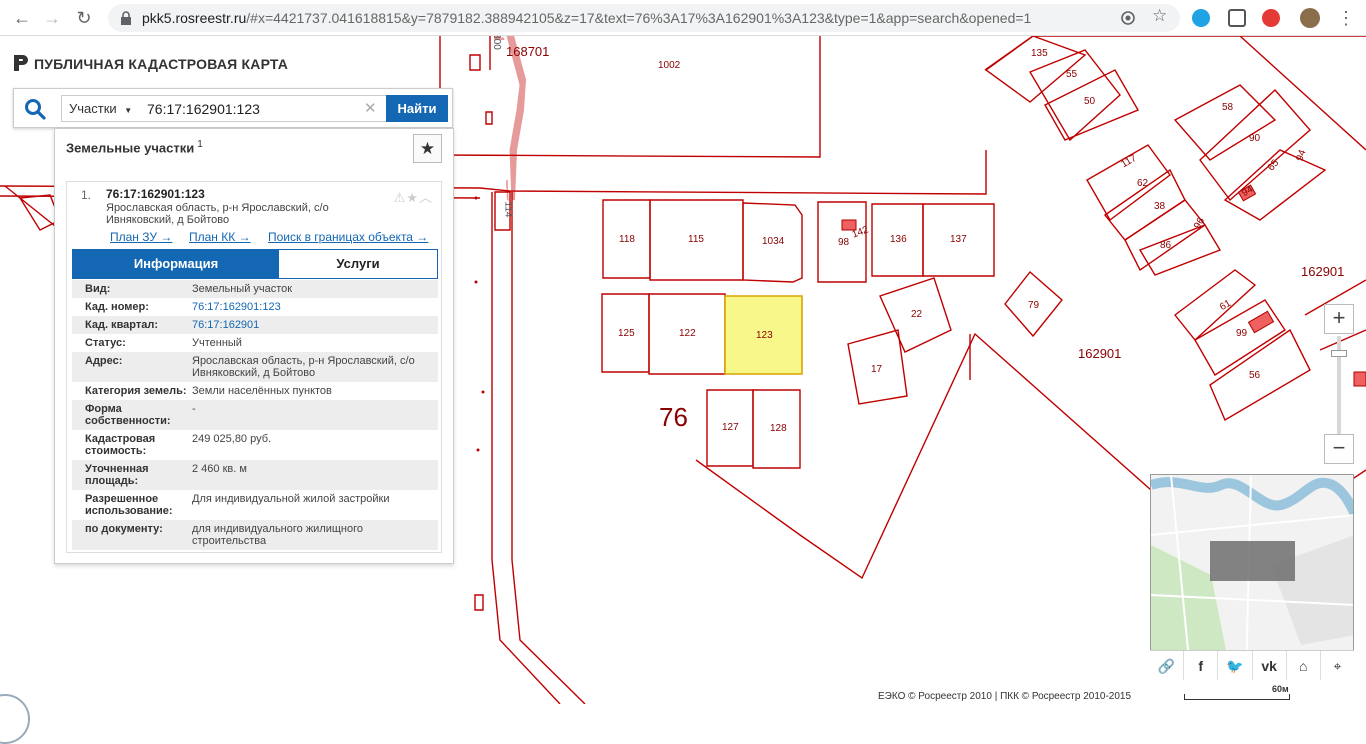  What do you see at coordinates (1255, 138) in the screenshot?
I see `parcel-label: 90` at bounding box center [1255, 138].